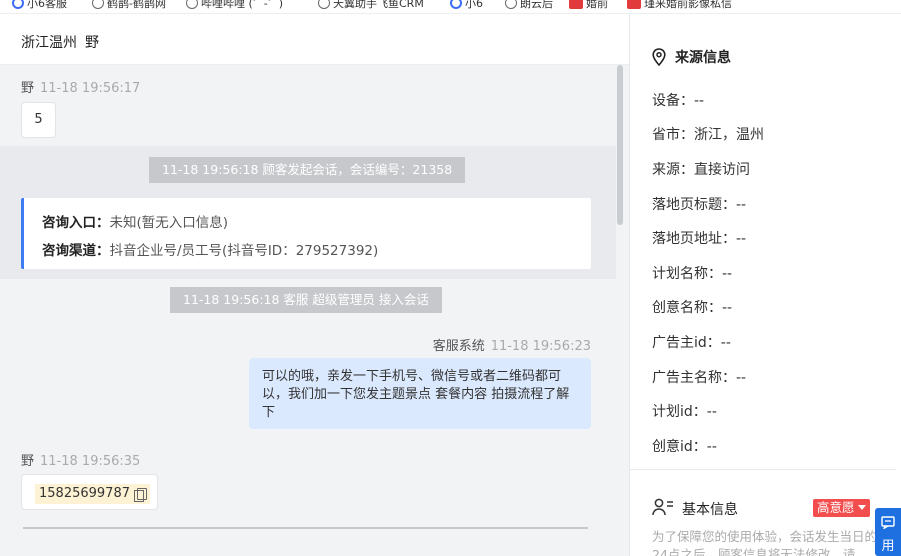 The image size is (901, 556). What do you see at coordinates (39, 5) in the screenshot?
I see `bookmark-item: 小6客服` at bounding box center [39, 5].